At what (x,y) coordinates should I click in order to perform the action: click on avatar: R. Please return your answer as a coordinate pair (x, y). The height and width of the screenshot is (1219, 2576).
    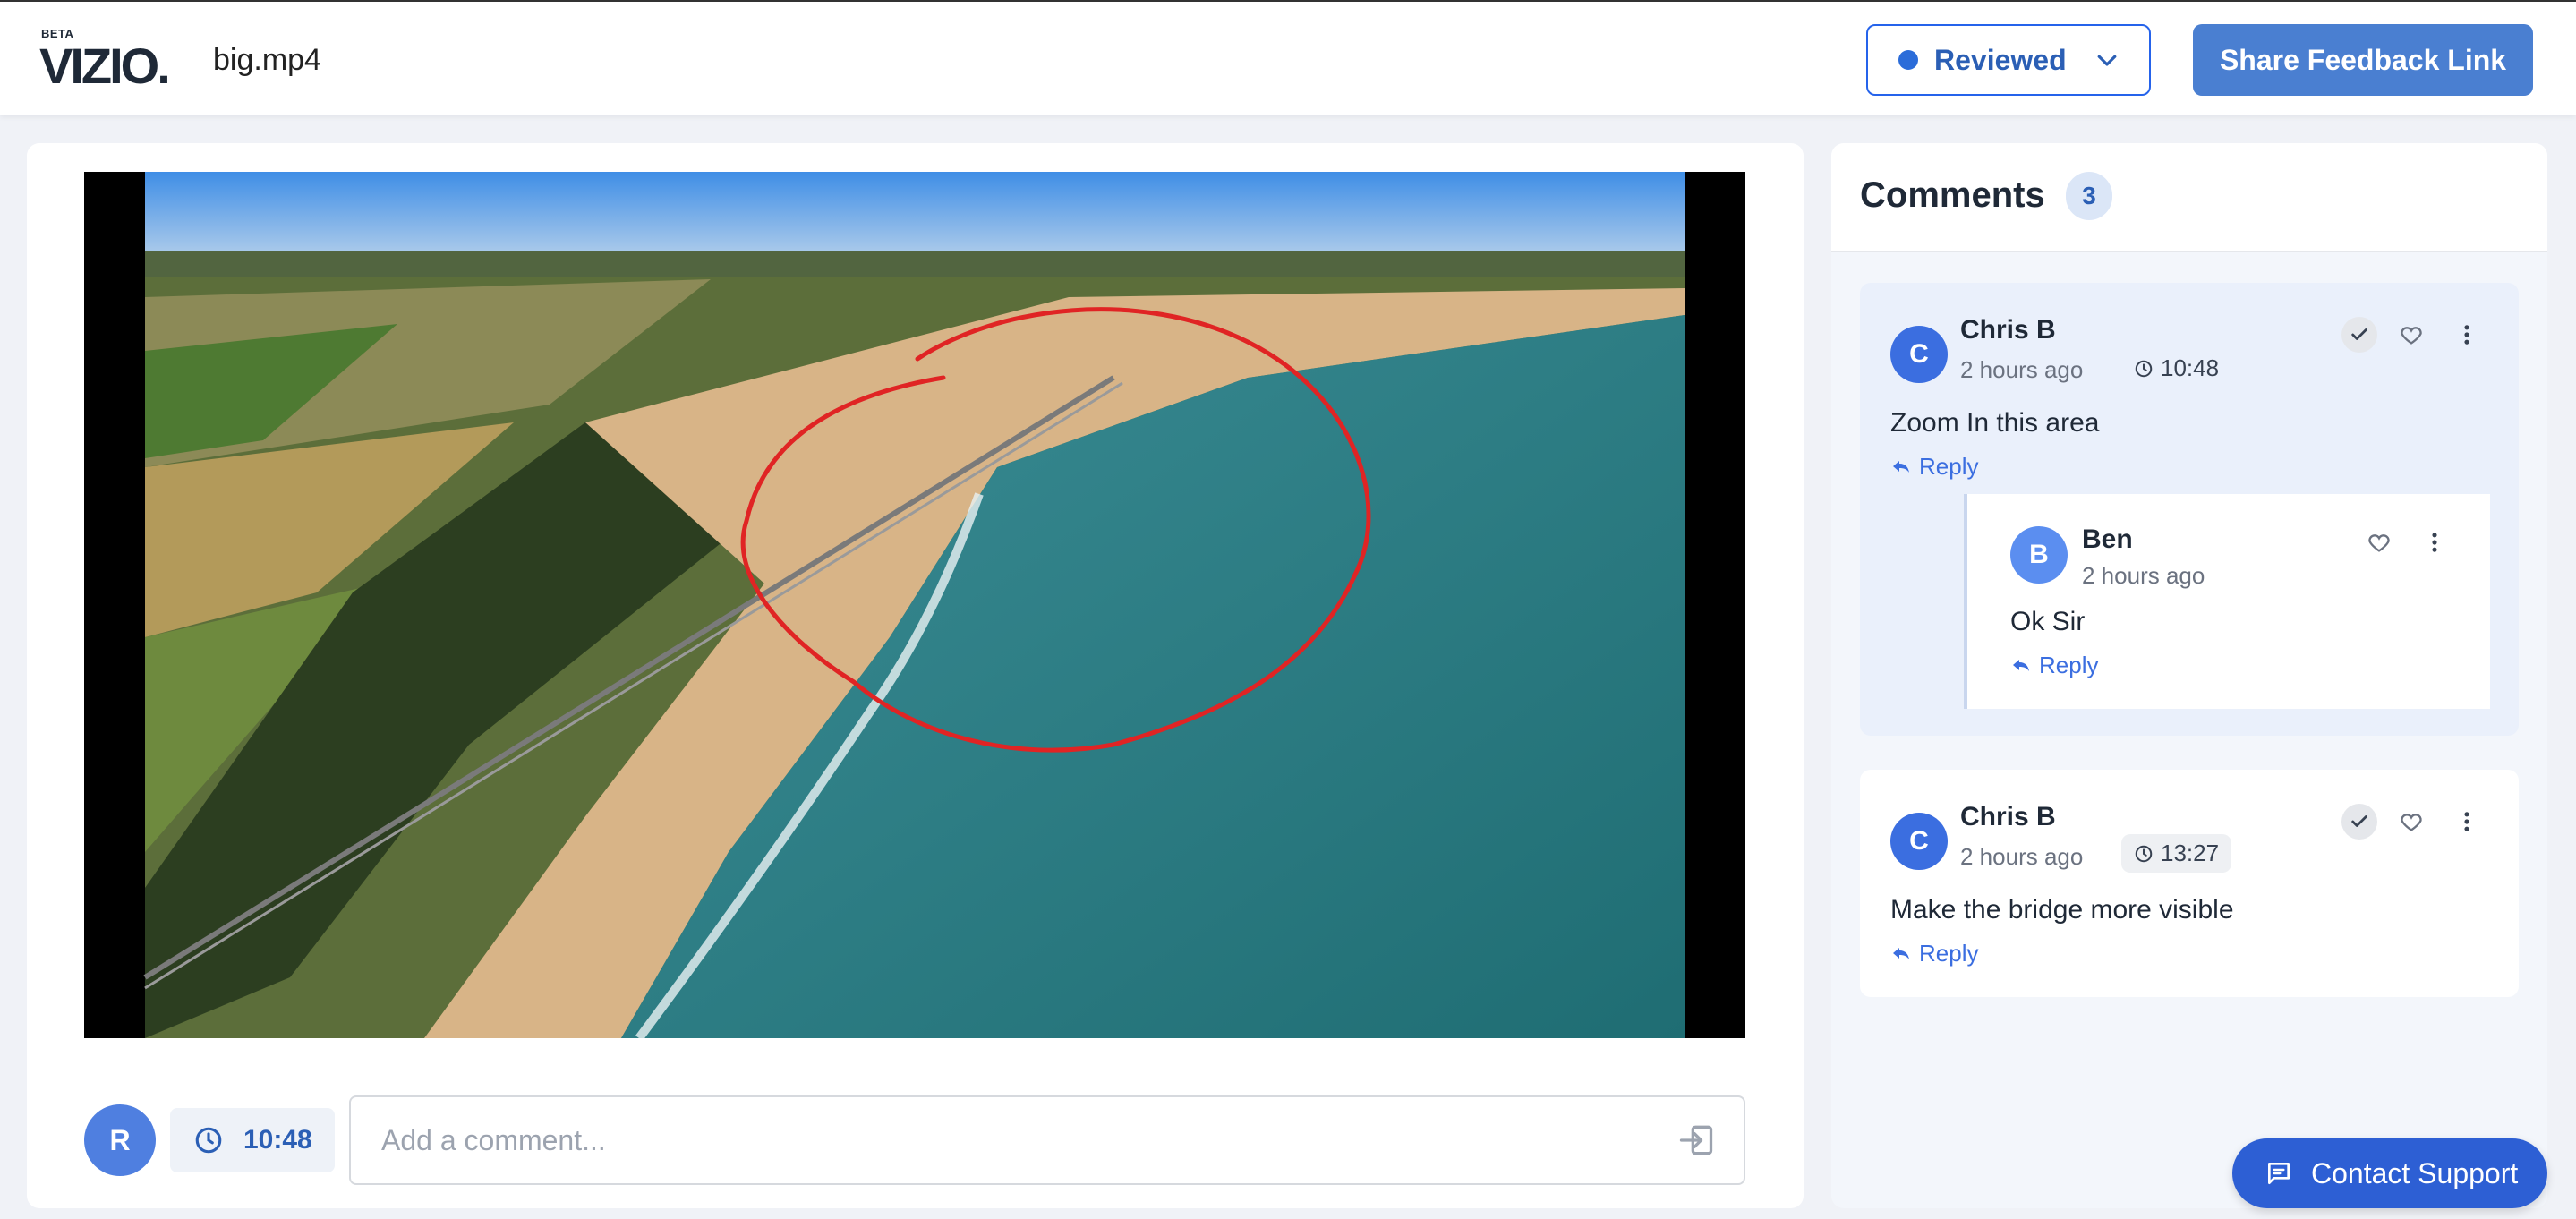
    Looking at the image, I should click on (120, 1140).